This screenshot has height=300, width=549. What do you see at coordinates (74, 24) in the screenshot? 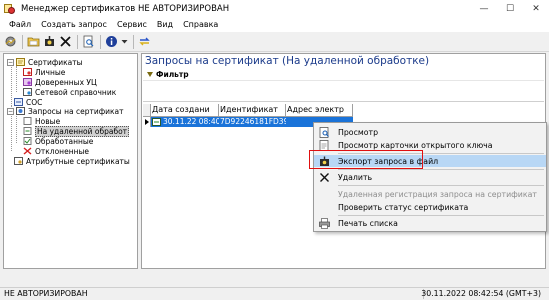
I see `menu-create-request: Создать запрос` at bounding box center [74, 24].